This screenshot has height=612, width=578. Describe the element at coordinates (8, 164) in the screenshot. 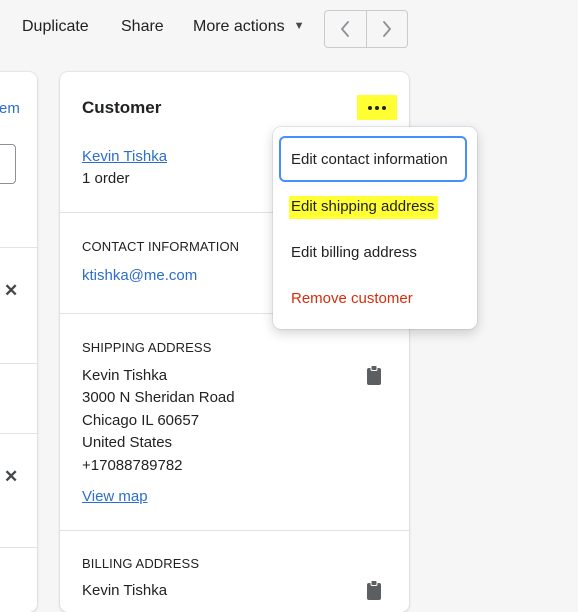

I see `left-card-input` at that location.